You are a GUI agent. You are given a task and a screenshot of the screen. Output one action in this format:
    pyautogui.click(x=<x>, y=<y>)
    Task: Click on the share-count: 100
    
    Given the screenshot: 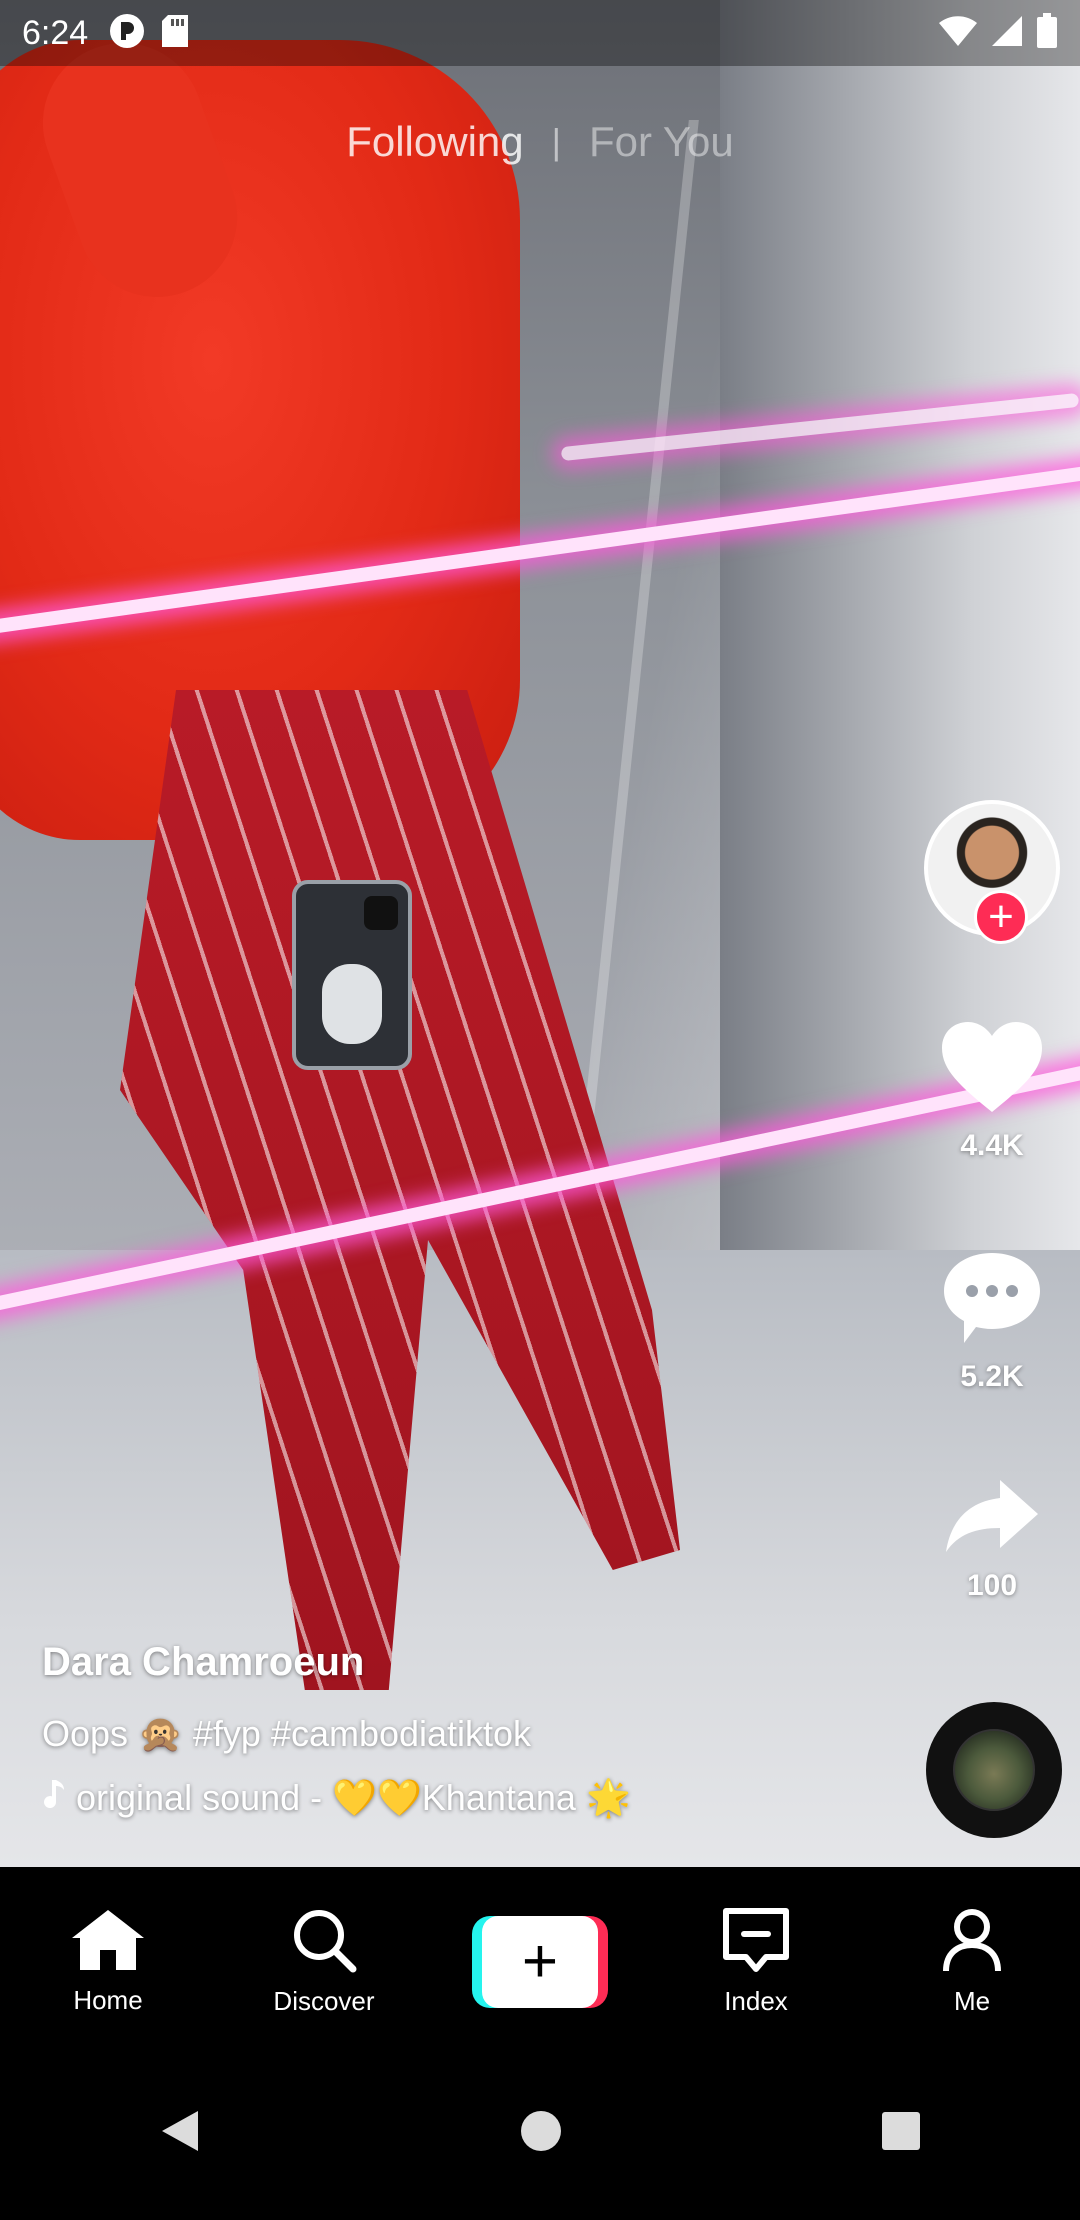 What is the action you would take?
    pyautogui.click(x=992, y=1585)
    